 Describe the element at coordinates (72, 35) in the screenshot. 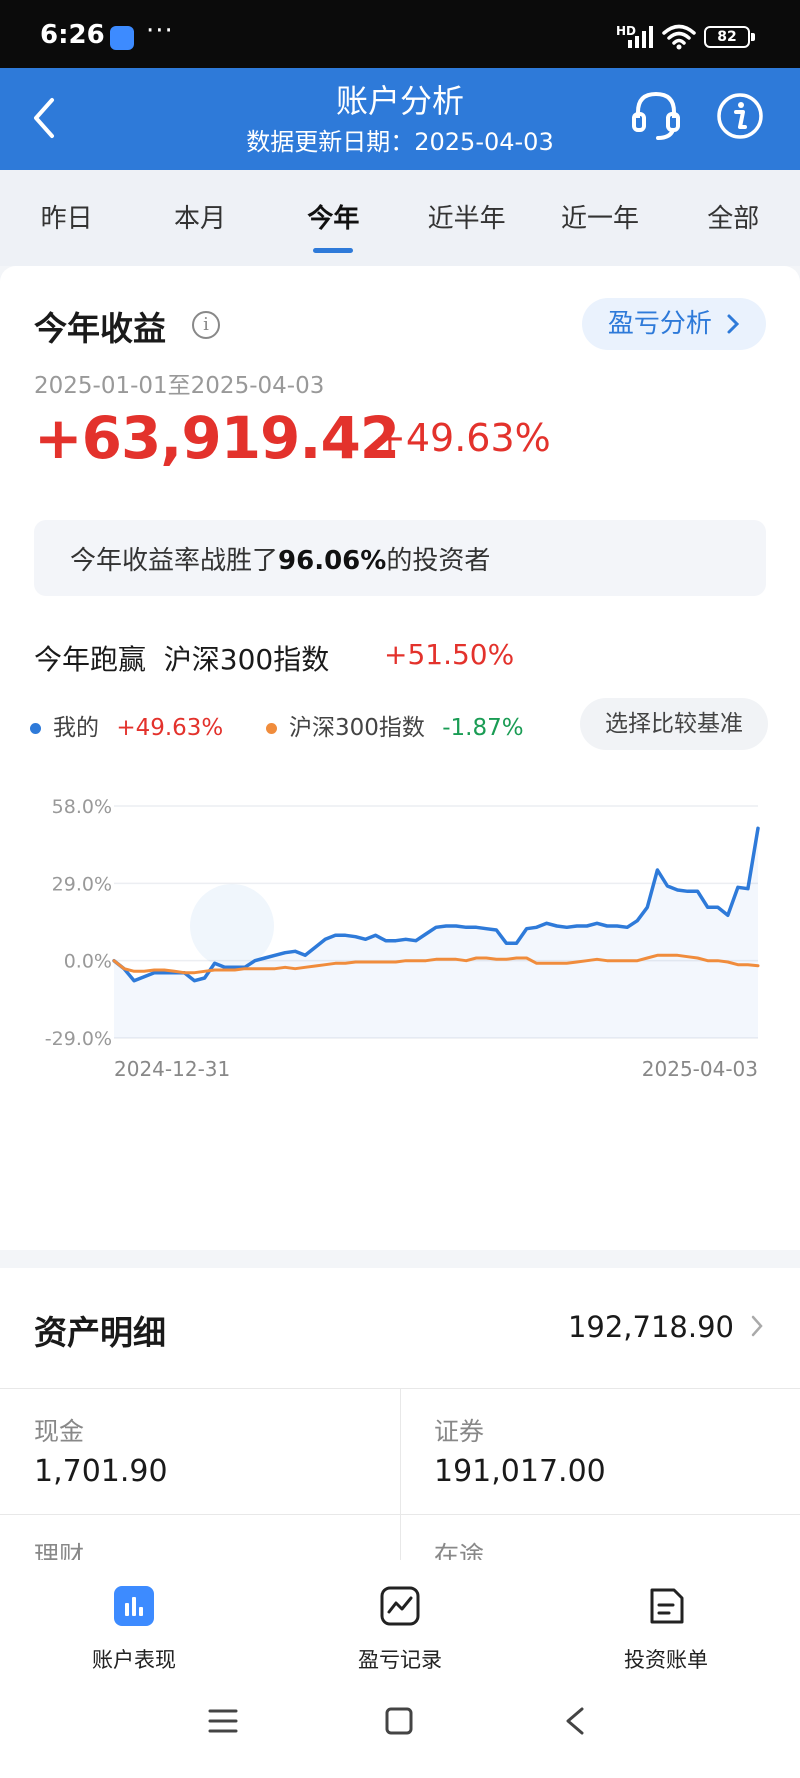

I see `status-time: 6:26` at that location.